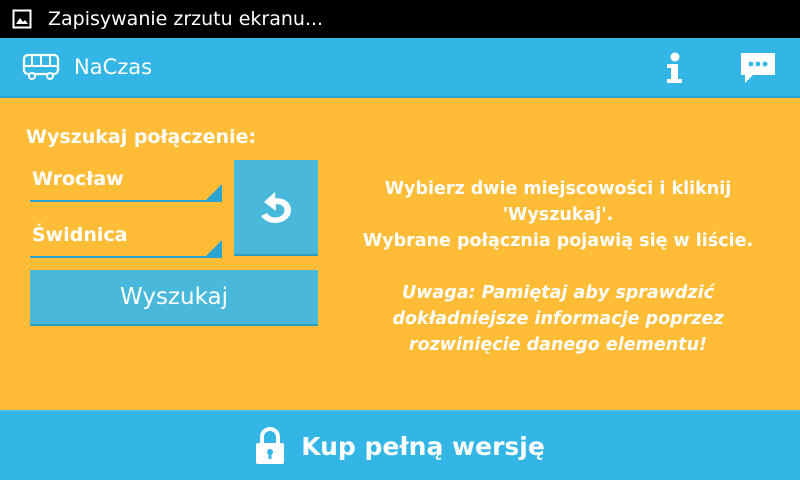  What do you see at coordinates (423, 446) in the screenshot?
I see `buy-label: Kup pełną wersję` at bounding box center [423, 446].